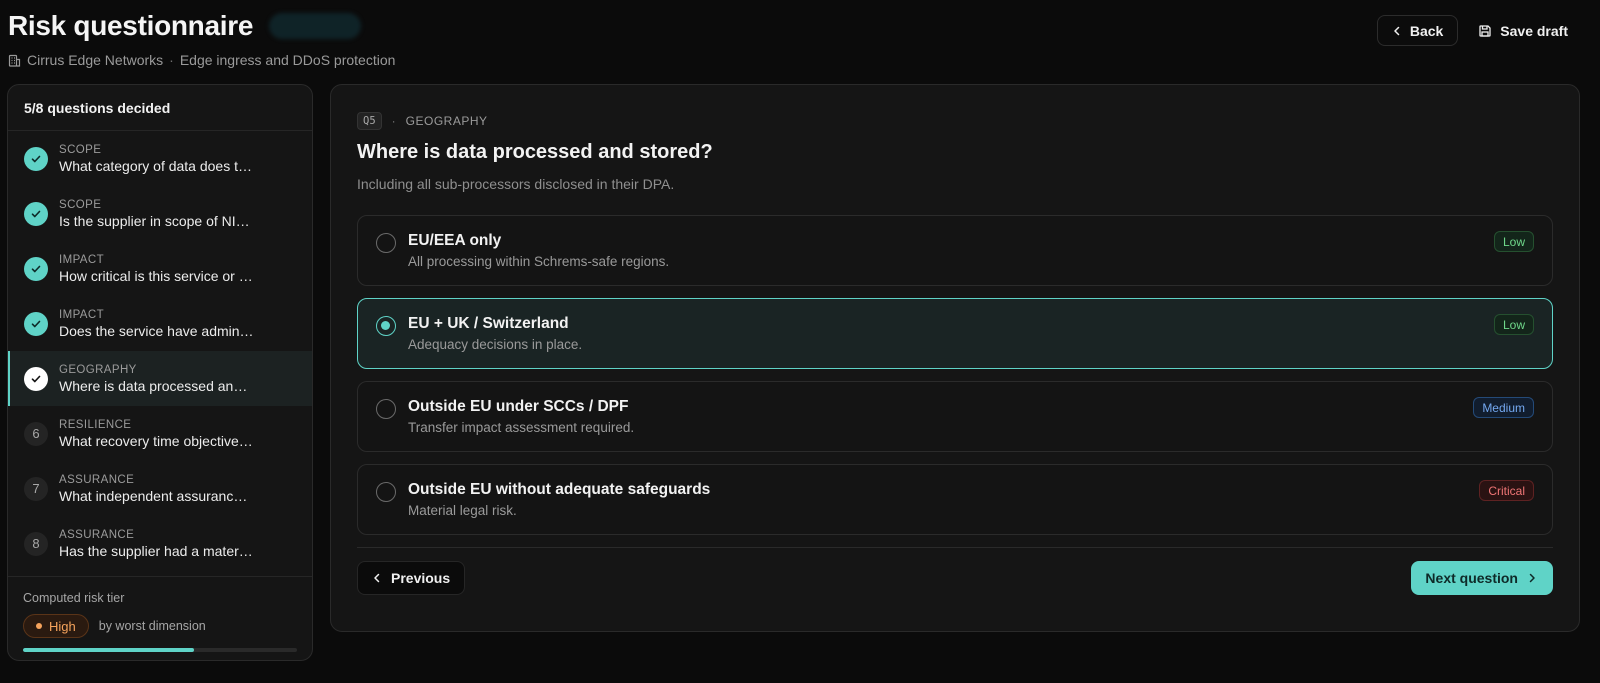 This screenshot has height=683, width=1600. I want to click on question-meta: Q5 · GEOGRAPHY, so click(422, 121).